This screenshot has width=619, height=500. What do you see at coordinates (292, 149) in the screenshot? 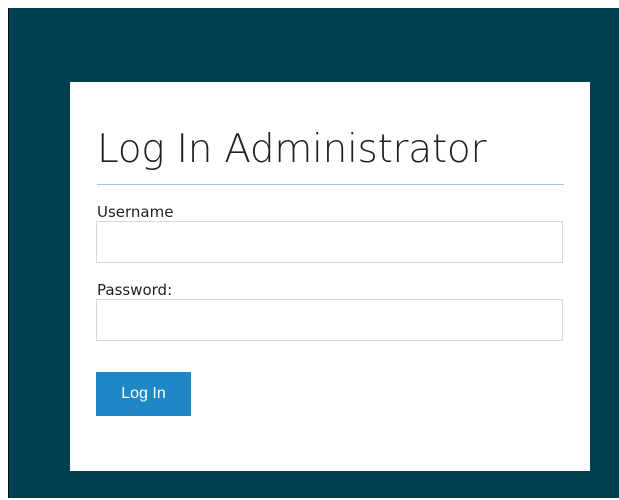
I see `page-title: Log In Administrator` at bounding box center [292, 149].